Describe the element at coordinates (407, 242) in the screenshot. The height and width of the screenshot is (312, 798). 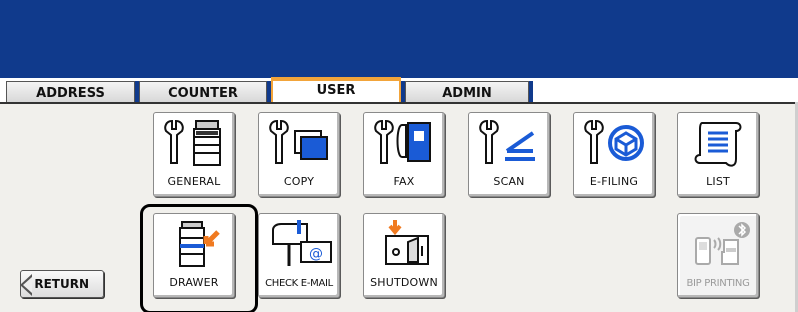
I see `shutdown-switch-icon` at that location.